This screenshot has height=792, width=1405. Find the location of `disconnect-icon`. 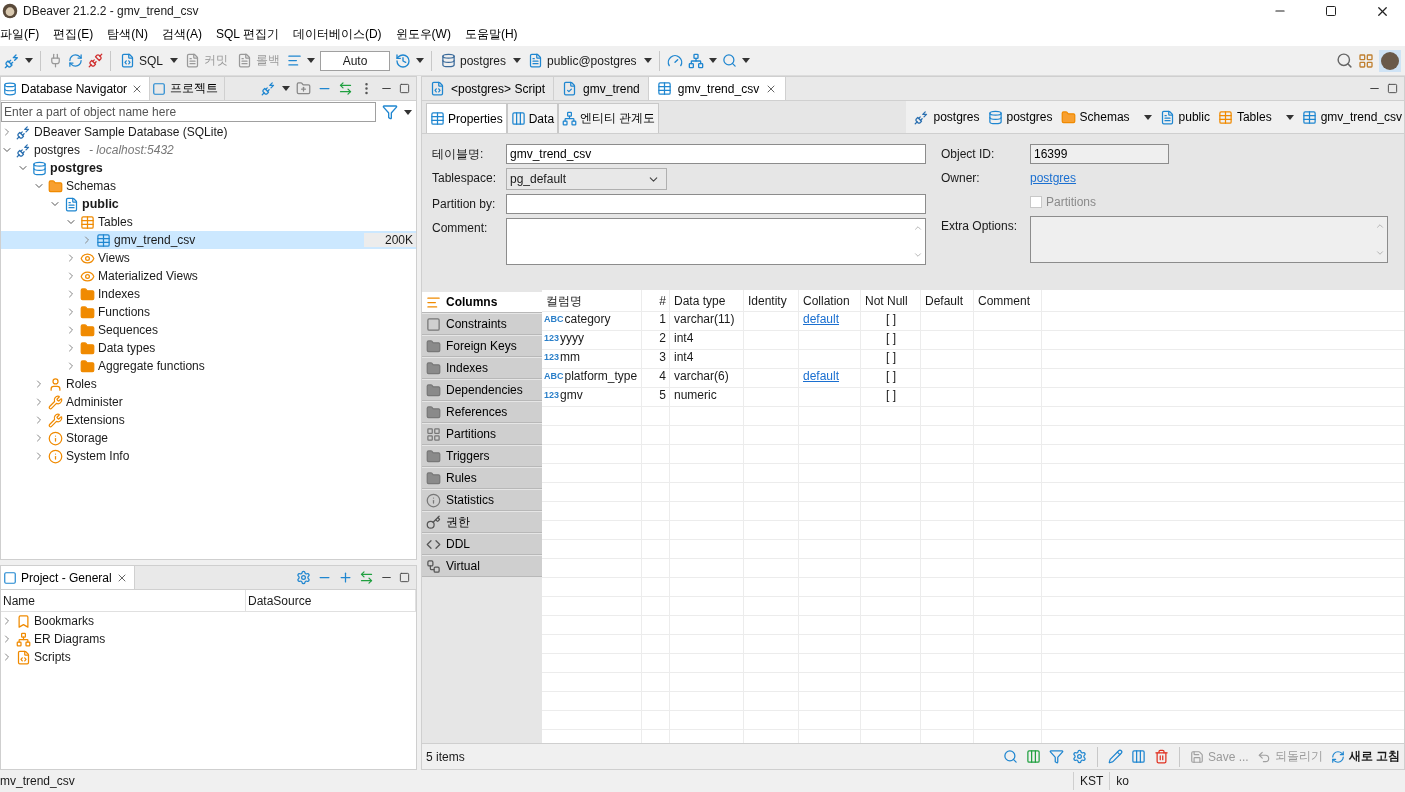

disconnect-icon is located at coordinates (95, 60).